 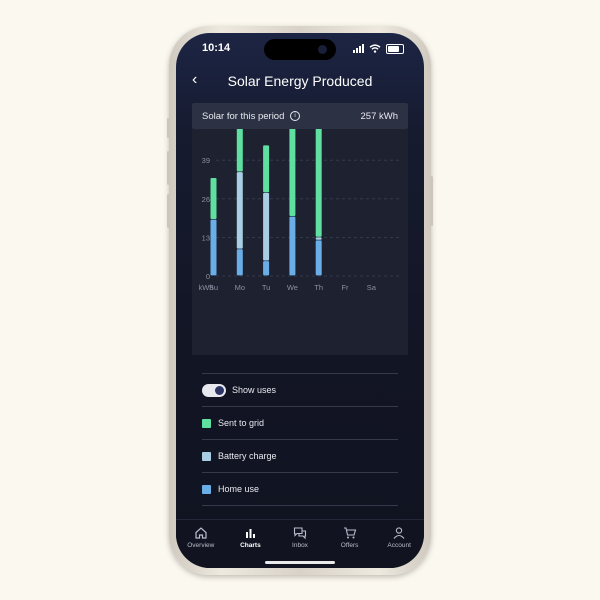 I want to click on legend-label: Home use, so click(x=239, y=489).